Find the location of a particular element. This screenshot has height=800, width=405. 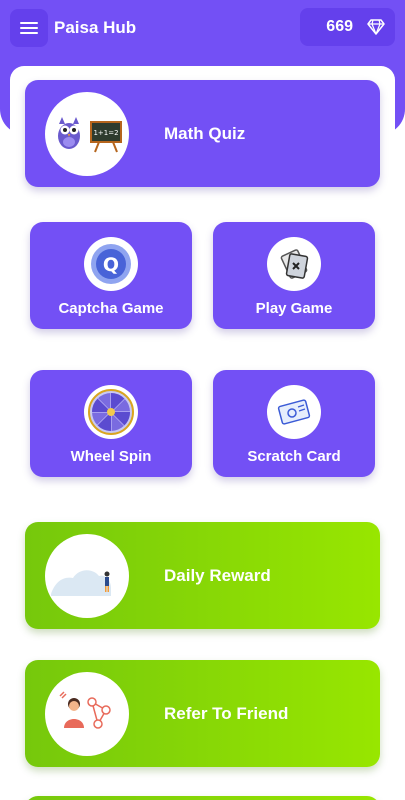

refer-friend-card: Refer To Friend is located at coordinates (202, 713).